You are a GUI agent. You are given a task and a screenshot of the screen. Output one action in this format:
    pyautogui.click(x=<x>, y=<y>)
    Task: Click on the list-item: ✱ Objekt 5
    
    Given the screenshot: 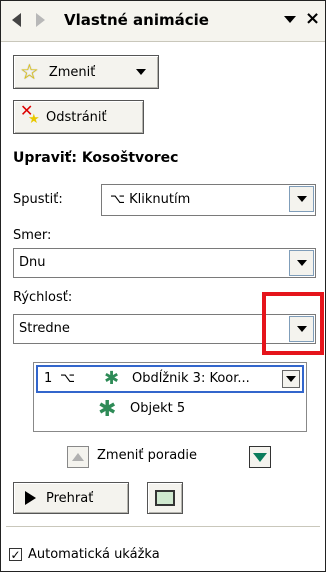 What is the action you would take?
    pyautogui.click(x=170, y=410)
    